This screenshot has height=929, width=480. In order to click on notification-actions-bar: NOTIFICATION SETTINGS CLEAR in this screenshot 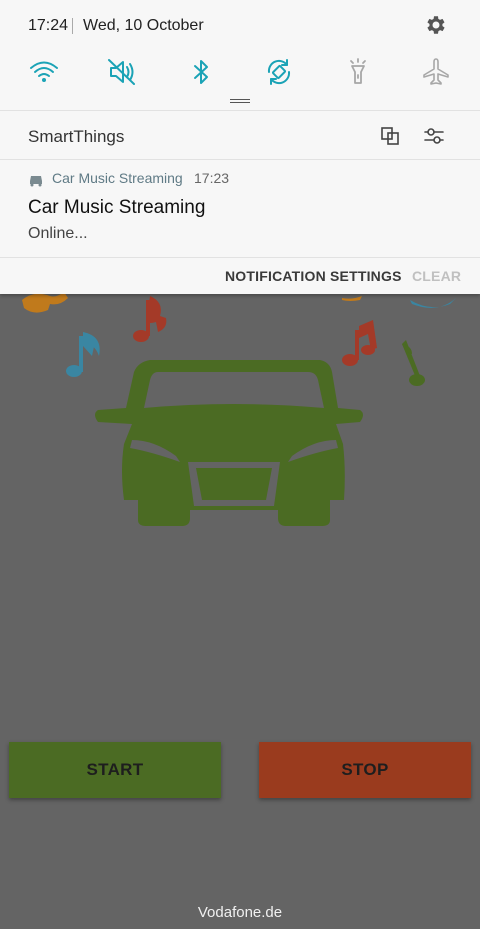, I will do `click(240, 275)`.